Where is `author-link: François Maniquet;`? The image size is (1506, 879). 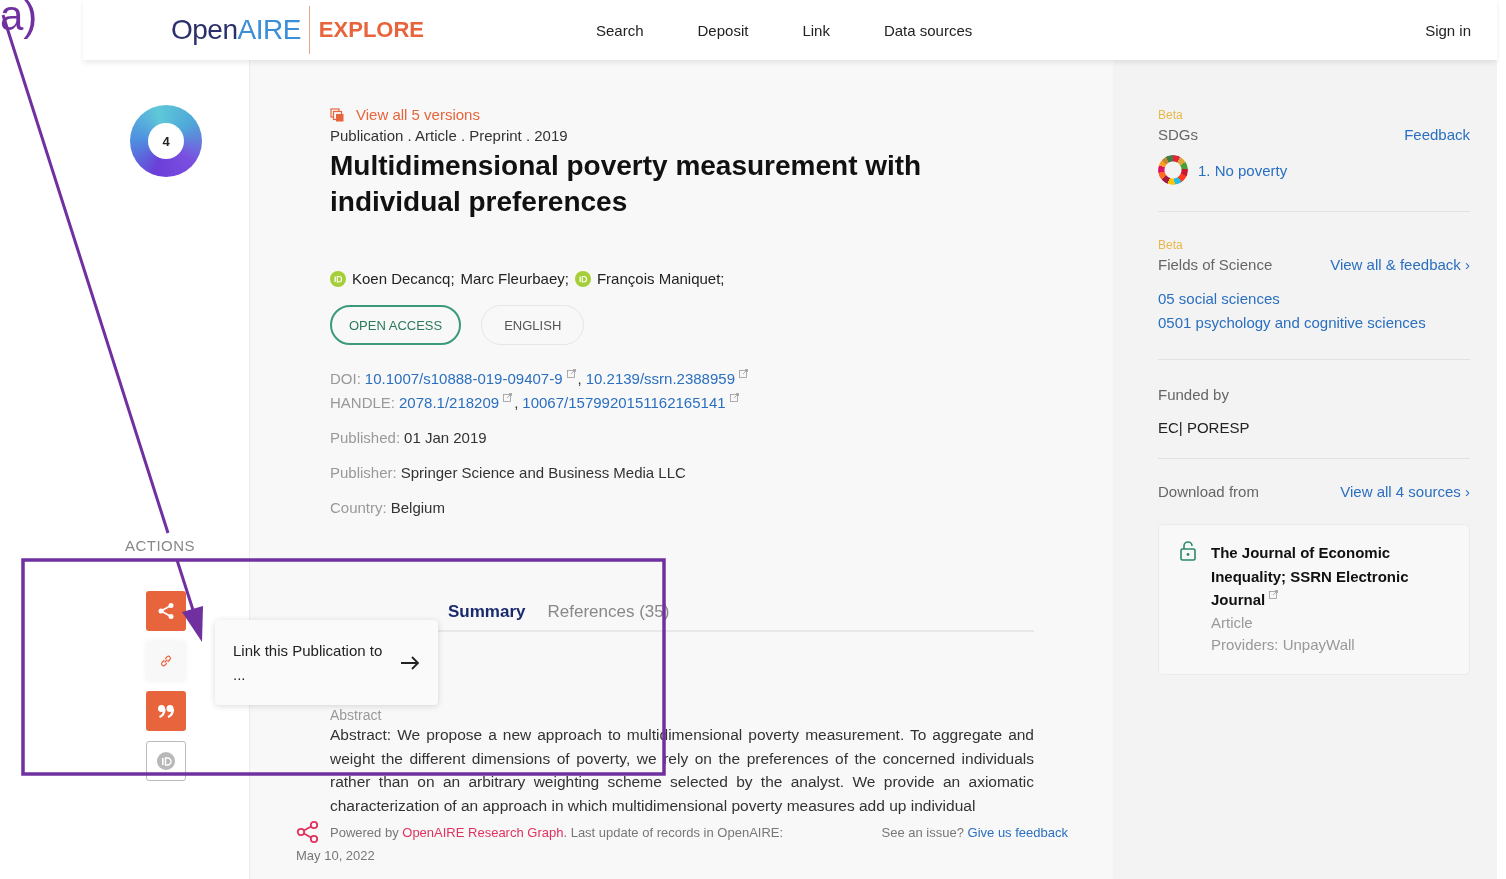 author-link: François Maniquet; is located at coordinates (660, 278).